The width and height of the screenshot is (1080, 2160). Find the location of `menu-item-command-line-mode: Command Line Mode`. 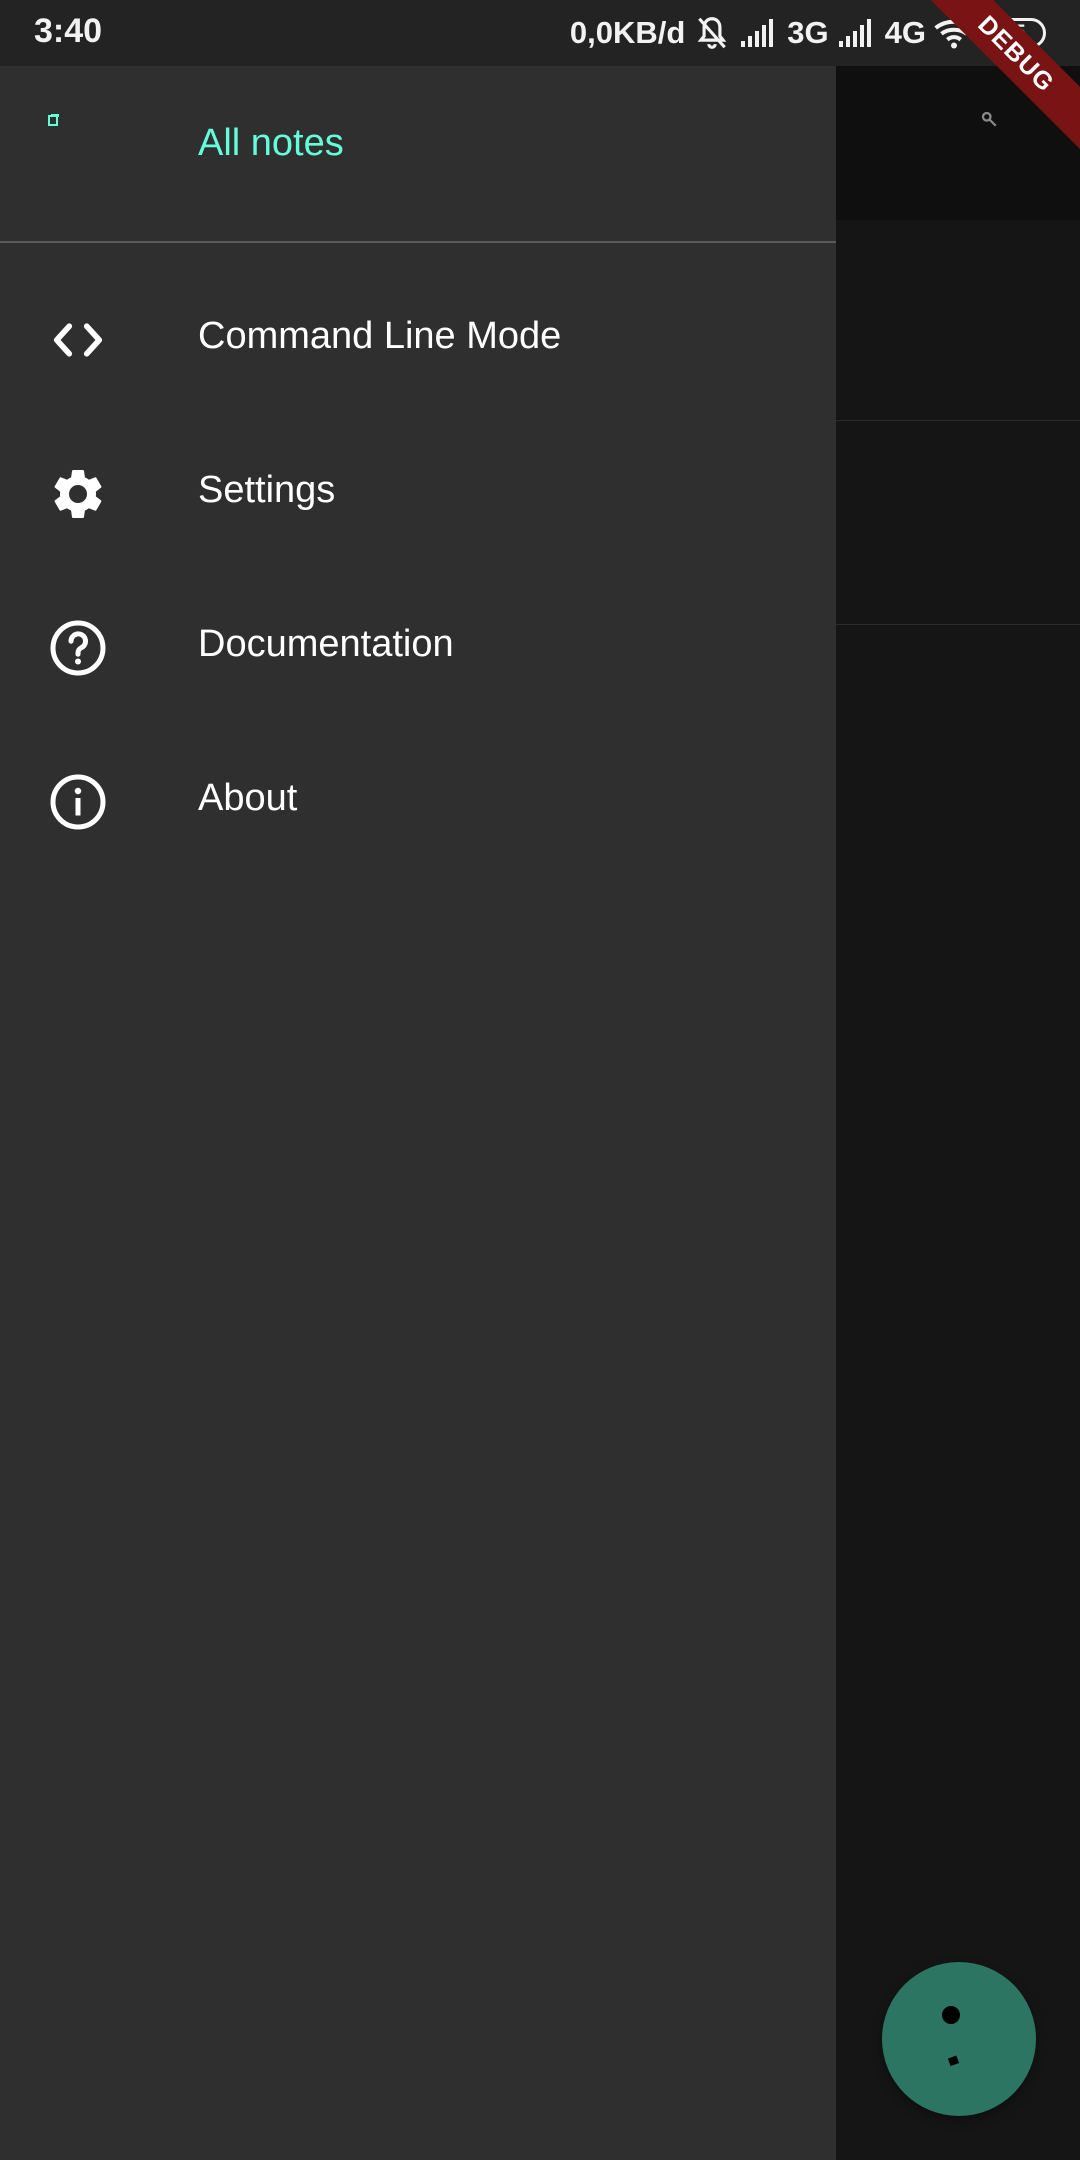

menu-item-command-line-mode: Command Line Mode is located at coordinates (418, 340).